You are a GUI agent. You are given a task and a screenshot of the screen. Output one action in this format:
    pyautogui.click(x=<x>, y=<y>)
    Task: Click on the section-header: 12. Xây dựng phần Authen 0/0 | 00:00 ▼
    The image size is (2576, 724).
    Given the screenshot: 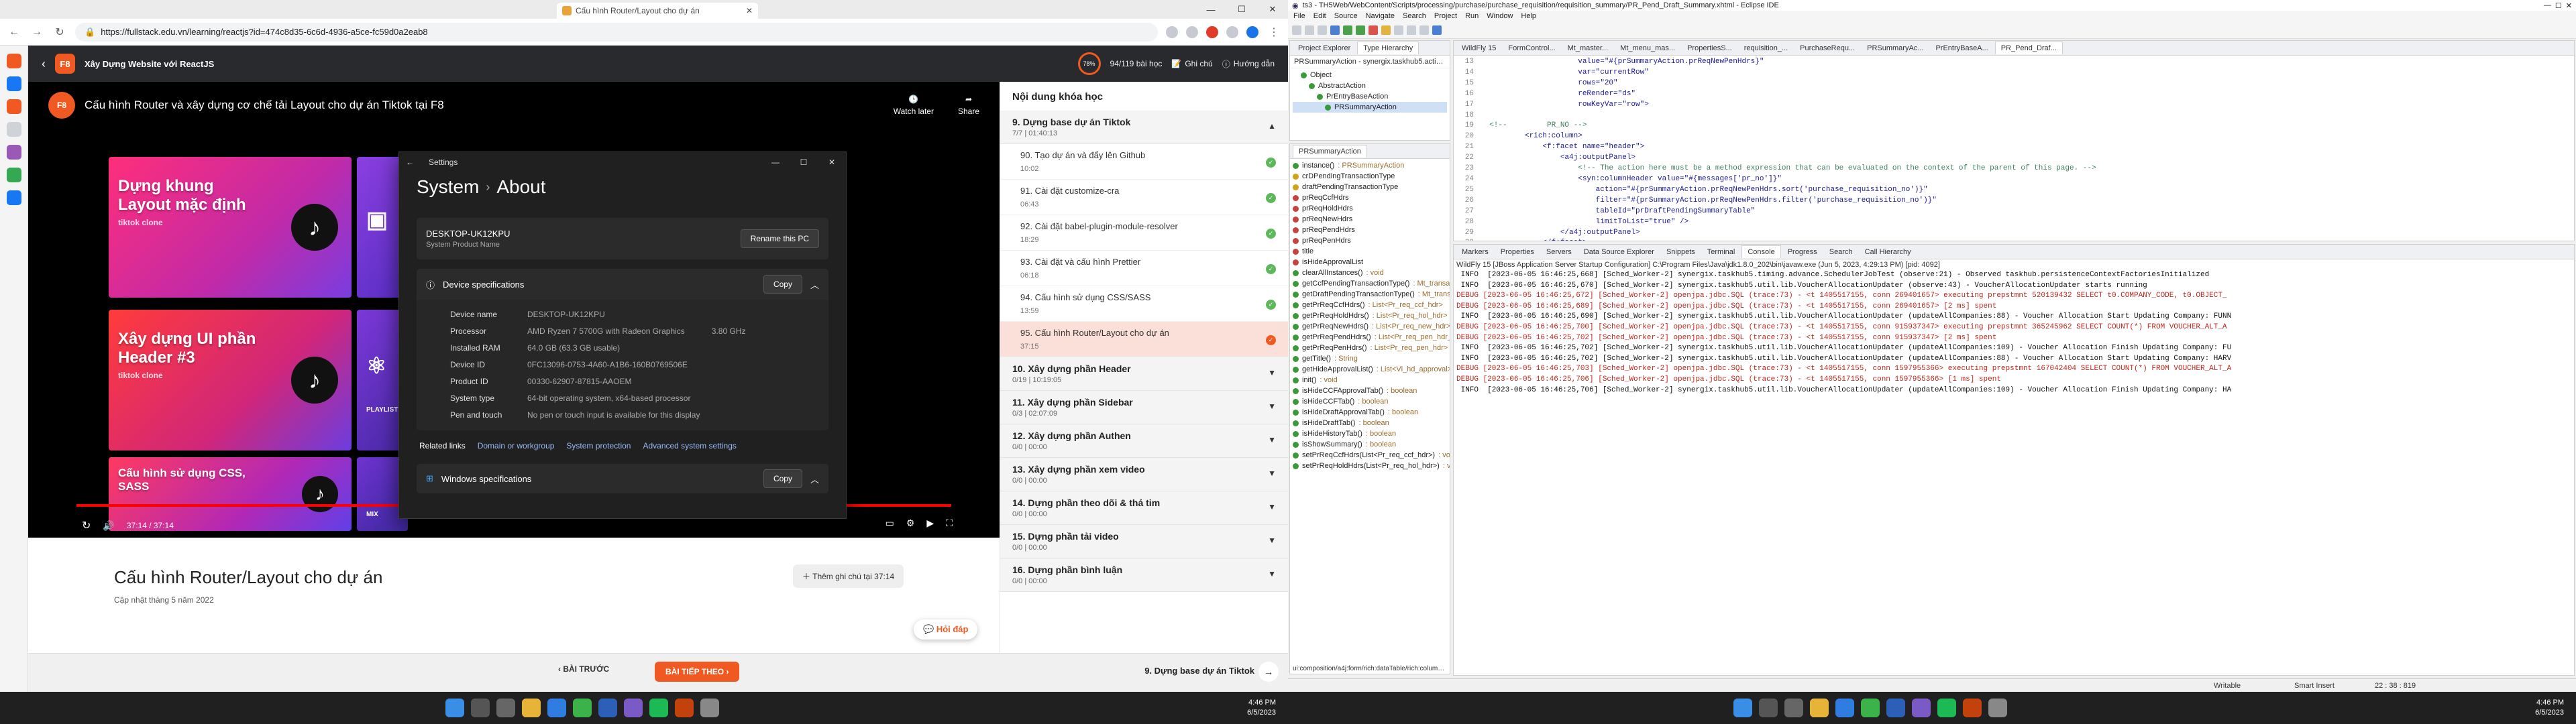 What is the action you would take?
    pyautogui.click(x=1144, y=441)
    